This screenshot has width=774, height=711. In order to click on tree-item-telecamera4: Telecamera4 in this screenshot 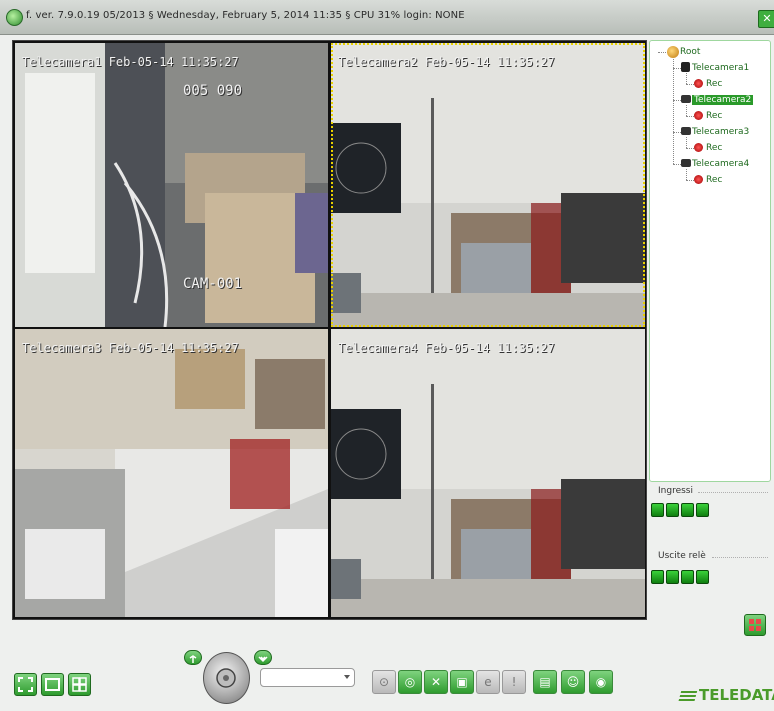, I will do `click(720, 164)`.